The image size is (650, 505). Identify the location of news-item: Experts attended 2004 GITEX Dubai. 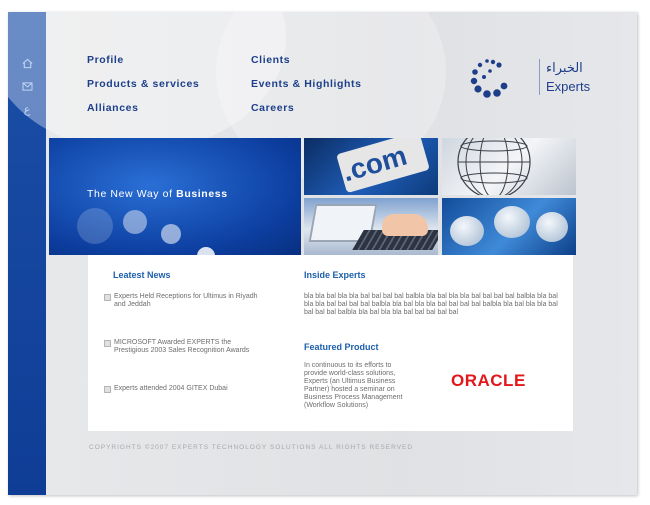
(184, 389).